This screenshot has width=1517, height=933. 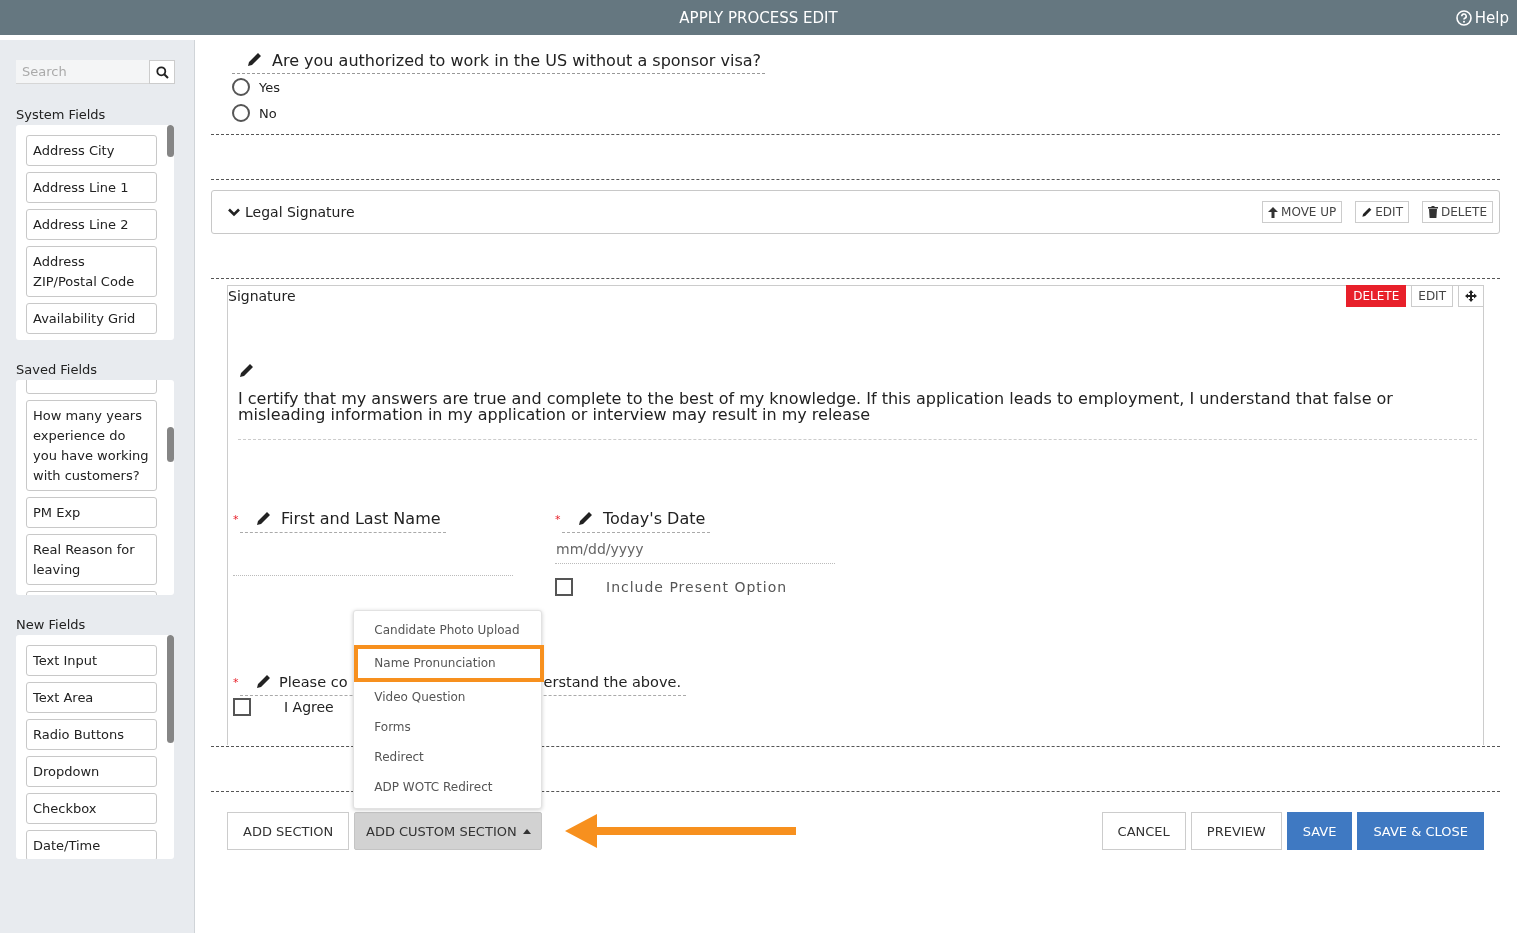 I want to click on checkbox-label: Include Present Option, so click(x=697, y=587).